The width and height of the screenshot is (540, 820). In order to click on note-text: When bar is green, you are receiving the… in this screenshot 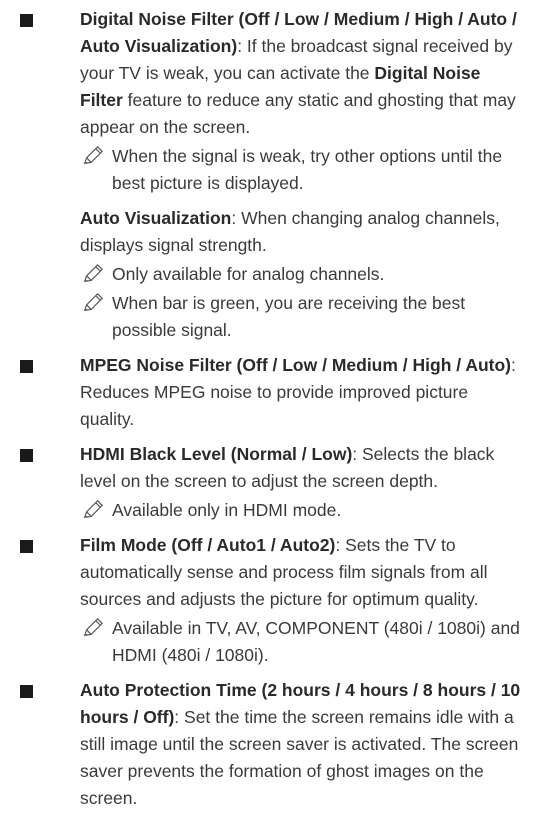, I will do `click(289, 316)`.